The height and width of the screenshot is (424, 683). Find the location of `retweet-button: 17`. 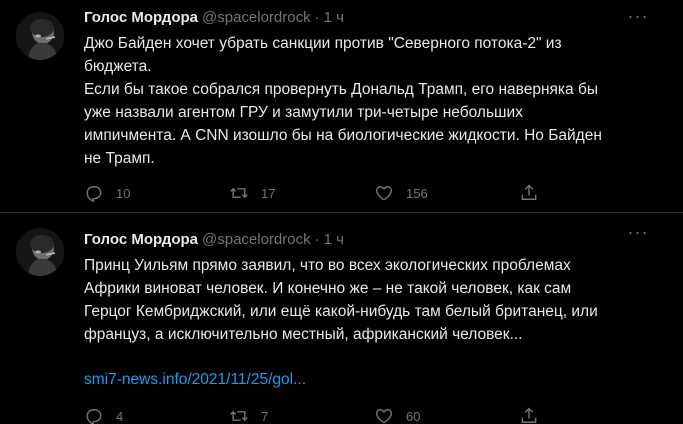

retweet-button: 17 is located at coordinates (301, 193).